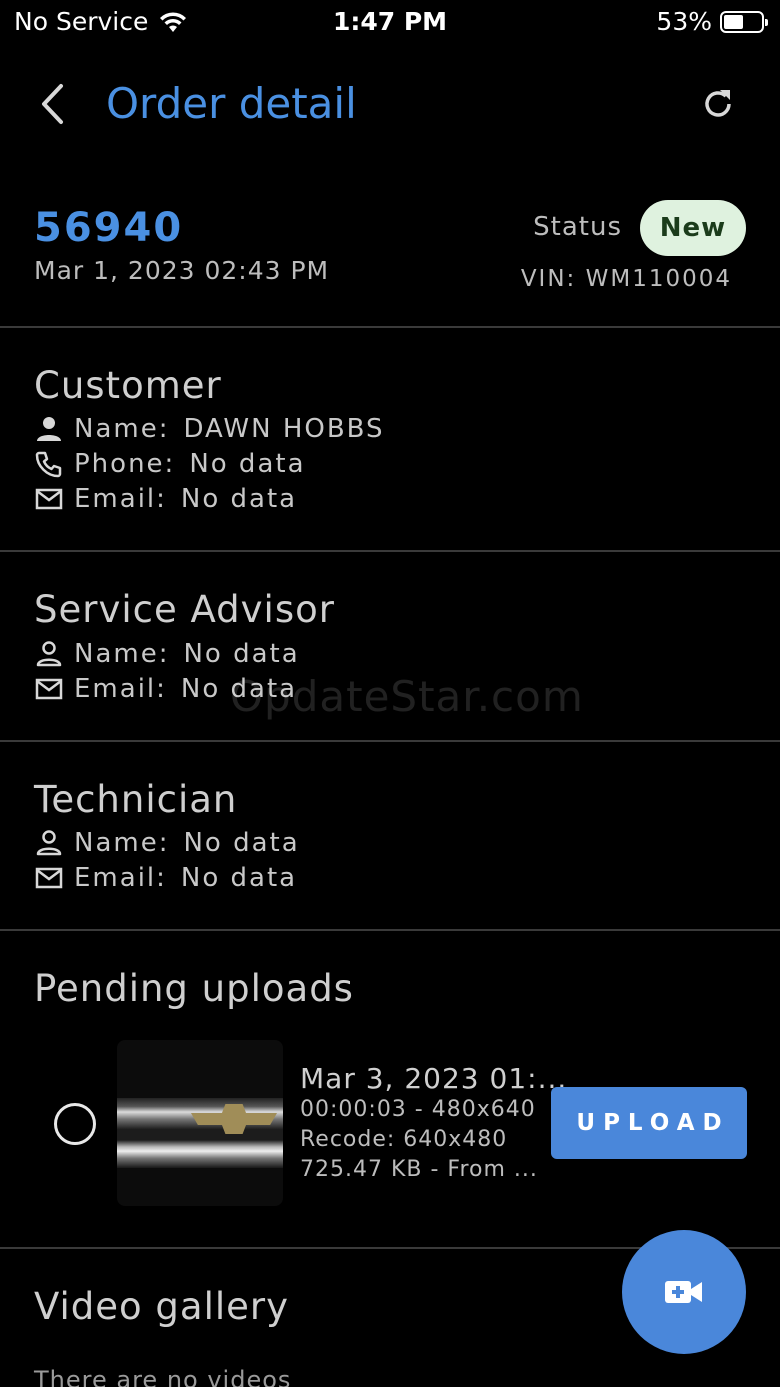 This screenshot has height=1387, width=780. I want to click on customer-email-label: Email:, so click(120, 499).